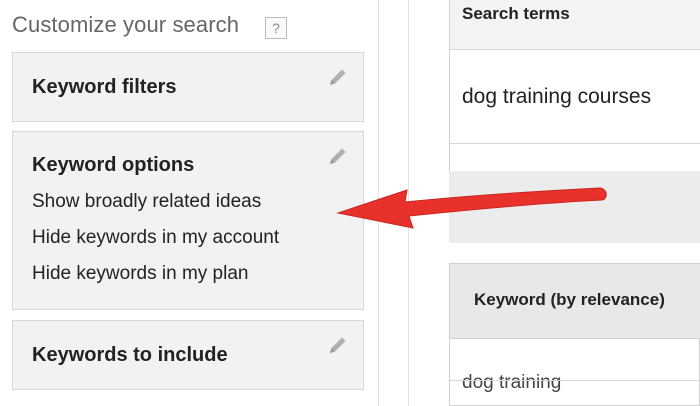 This screenshot has width=700, height=406. Describe the element at coordinates (556, 97) in the screenshot. I see `search-term-value: dog training courses` at that location.